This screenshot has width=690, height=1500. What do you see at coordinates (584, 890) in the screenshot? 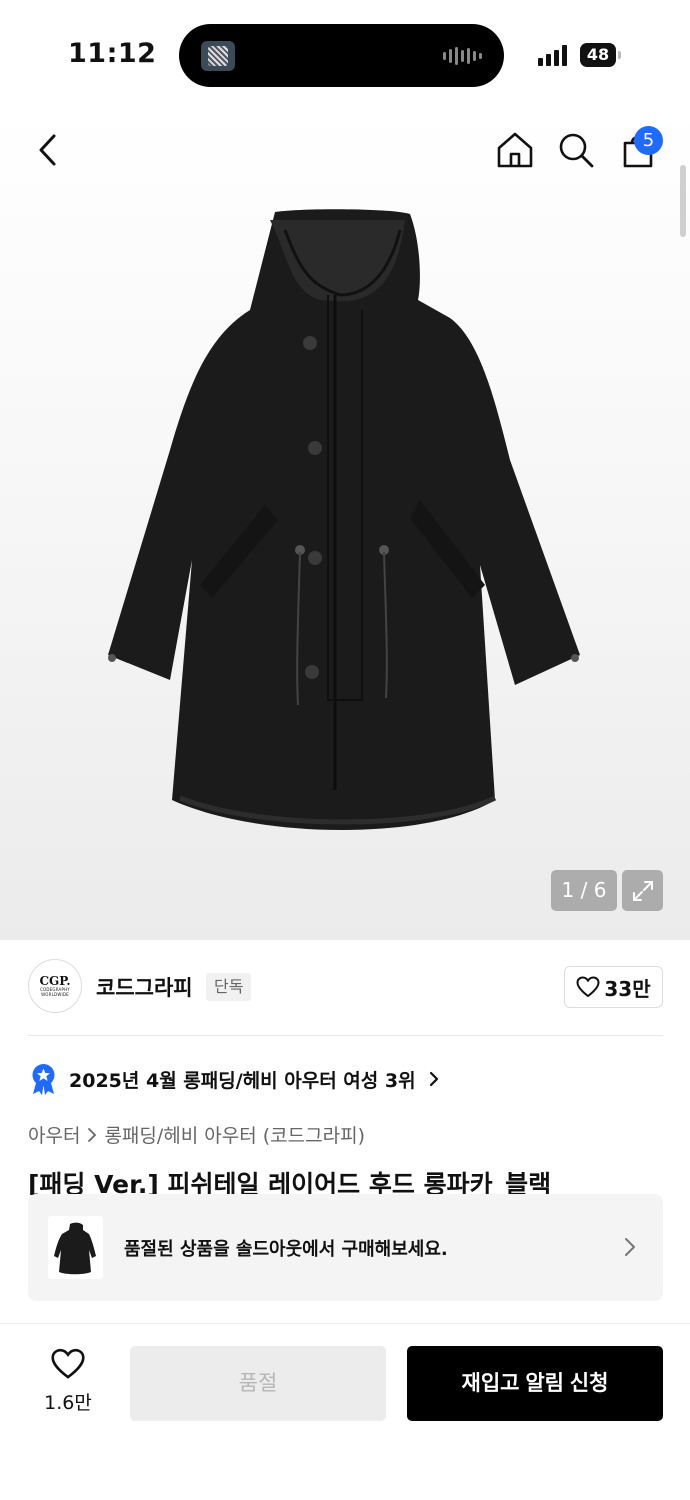
I see `image-counter: 1 / 6` at bounding box center [584, 890].